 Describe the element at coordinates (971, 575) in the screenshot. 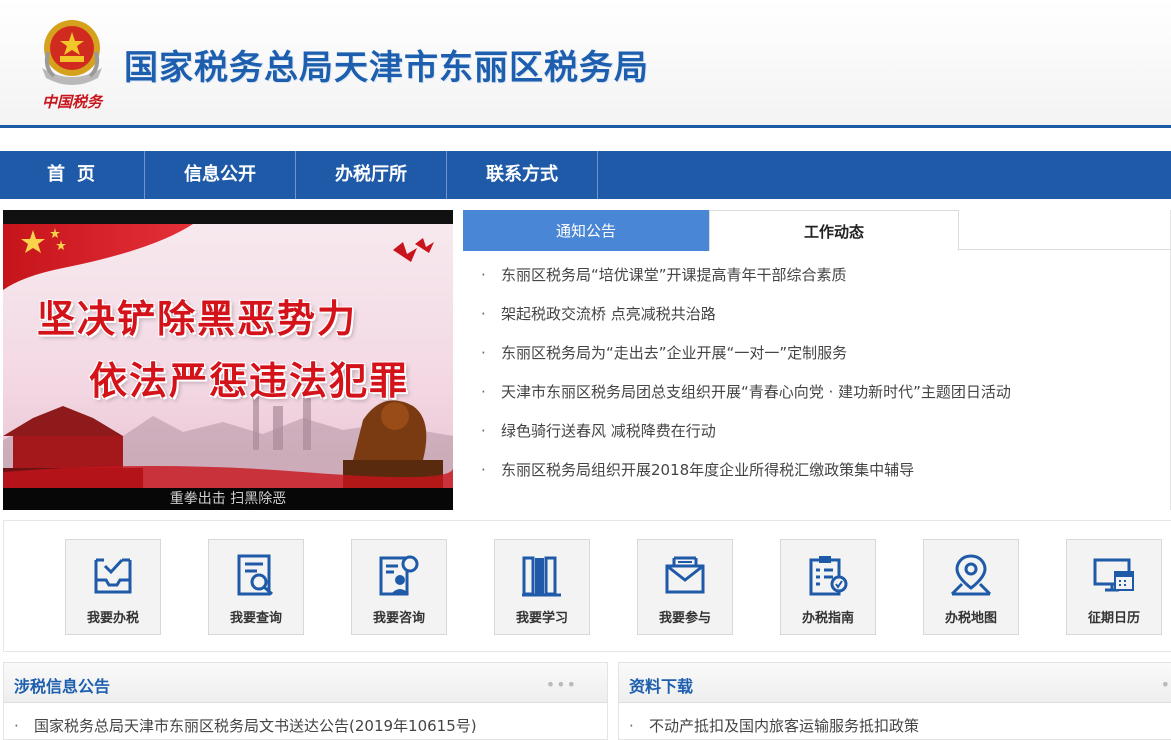

I see `map-pin-icon` at that location.